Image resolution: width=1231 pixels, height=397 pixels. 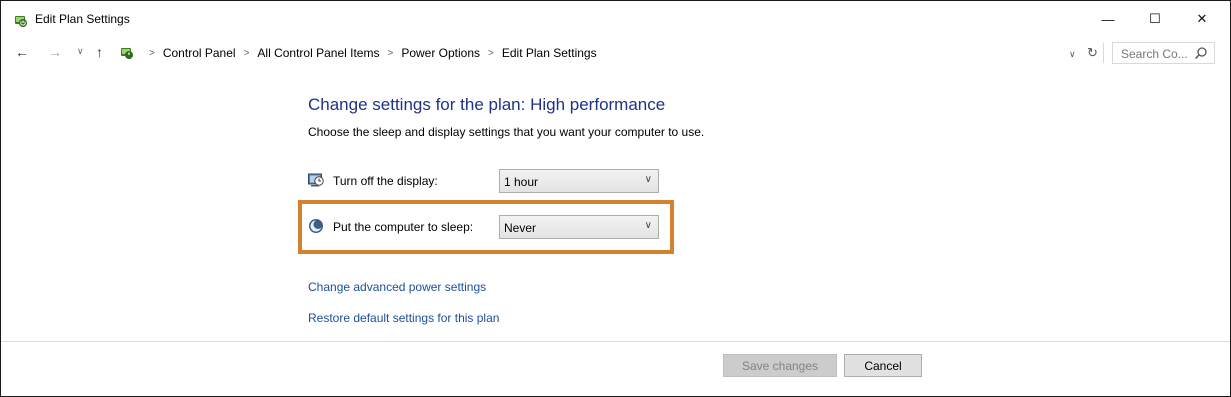 What do you see at coordinates (316, 180) in the screenshot?
I see `display-icon` at bounding box center [316, 180].